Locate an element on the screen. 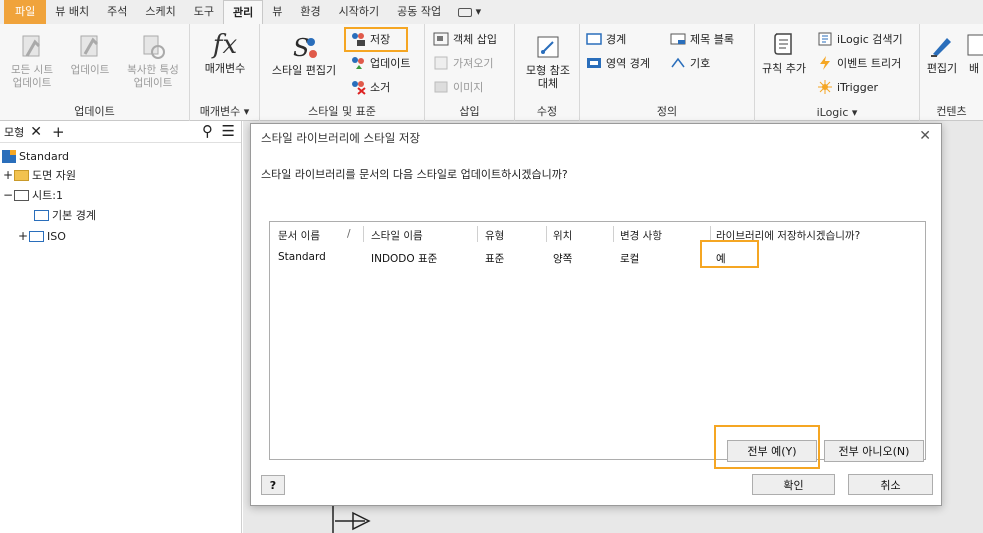  browser-header: 모형 ✕ + ⚲ ☰ is located at coordinates (120, 132).